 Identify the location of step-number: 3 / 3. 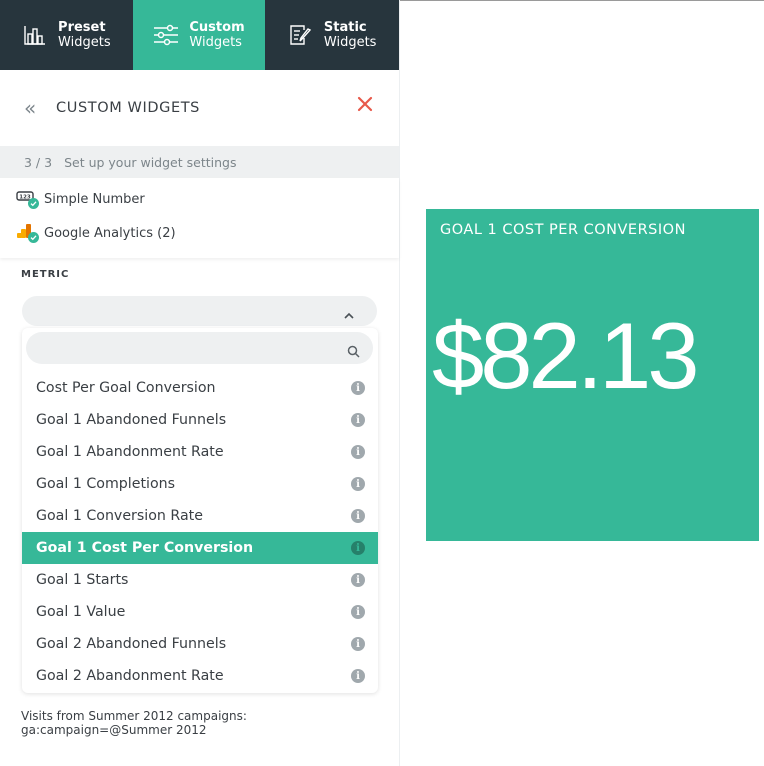
(38, 162).